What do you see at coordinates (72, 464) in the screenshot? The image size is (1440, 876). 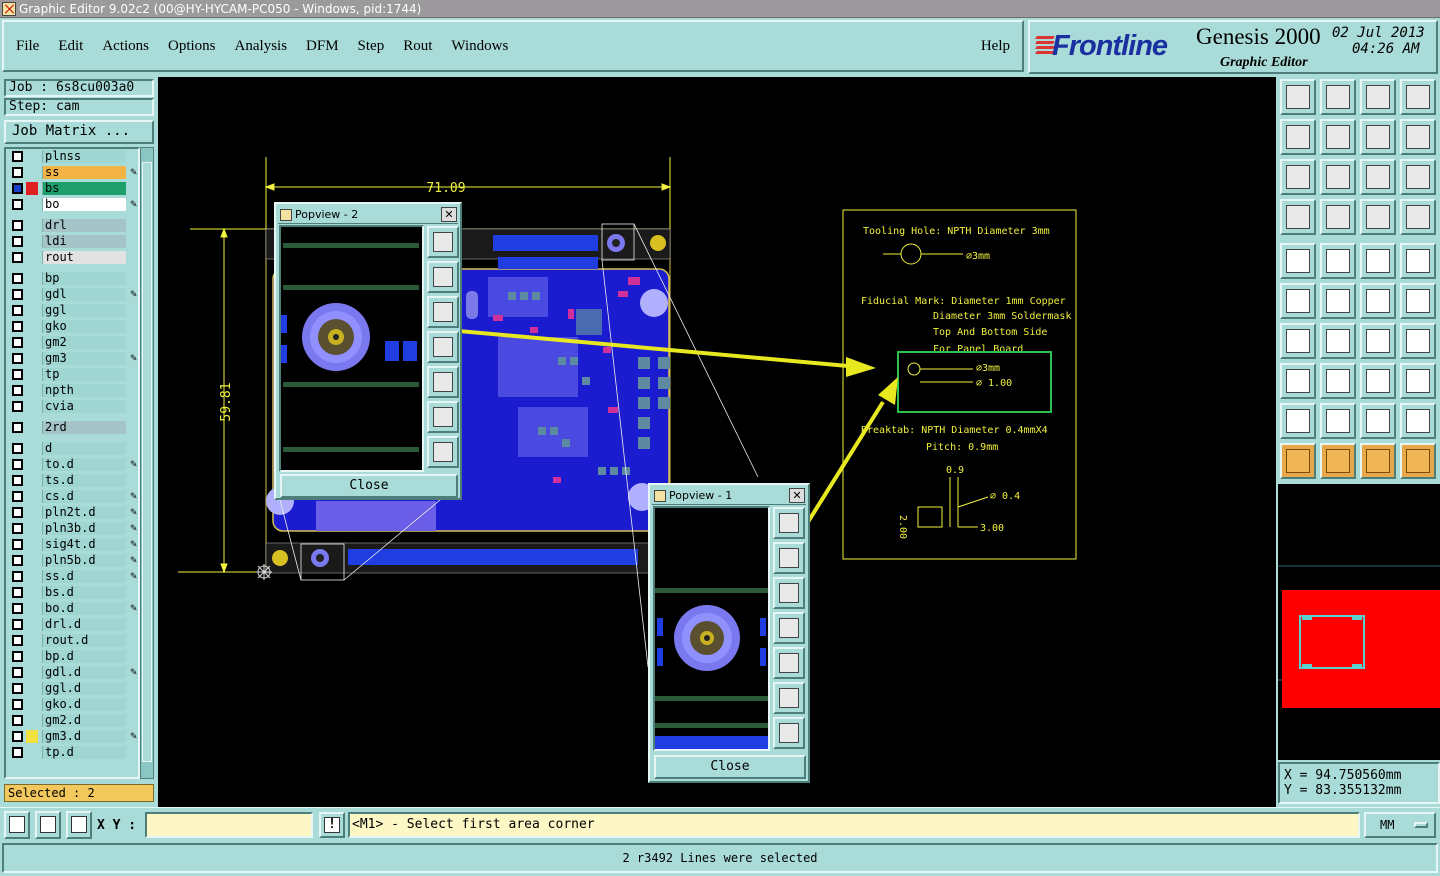 I see `layer-row: to.d ✎` at bounding box center [72, 464].